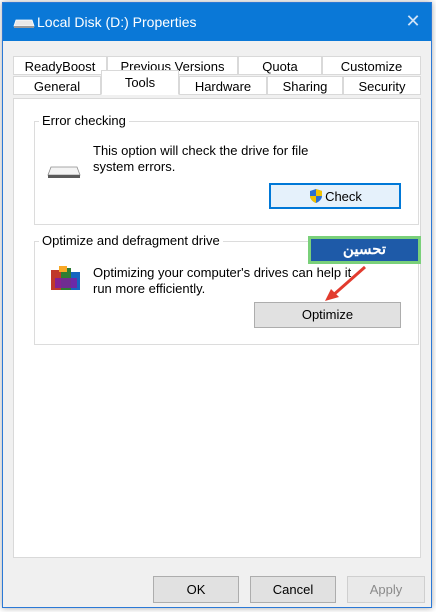  Describe the element at coordinates (327, 315) in the screenshot. I see `optimize-button: Optimize` at that location.